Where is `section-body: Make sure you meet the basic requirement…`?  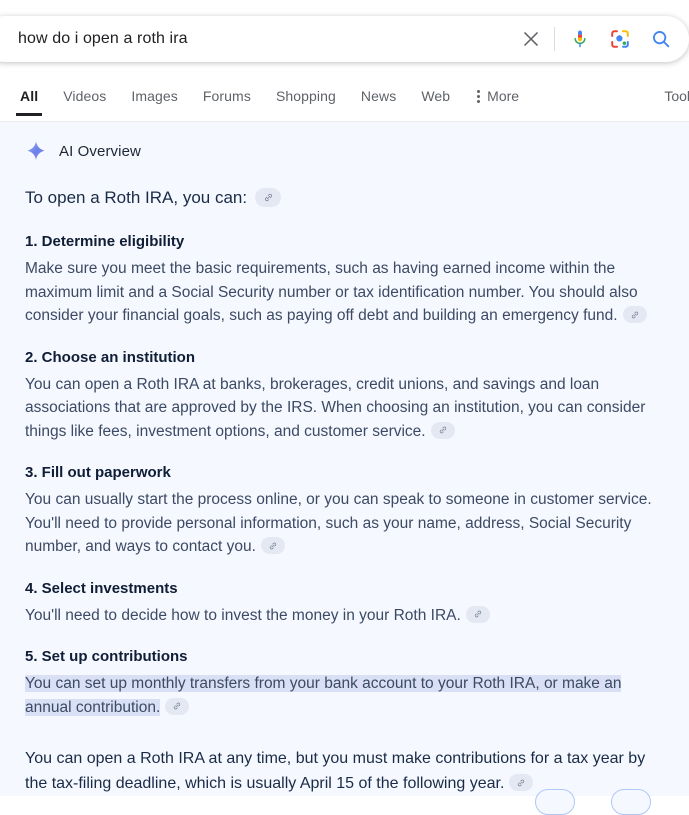 section-body: Make sure you meet the basic requirement… is located at coordinates (341, 292).